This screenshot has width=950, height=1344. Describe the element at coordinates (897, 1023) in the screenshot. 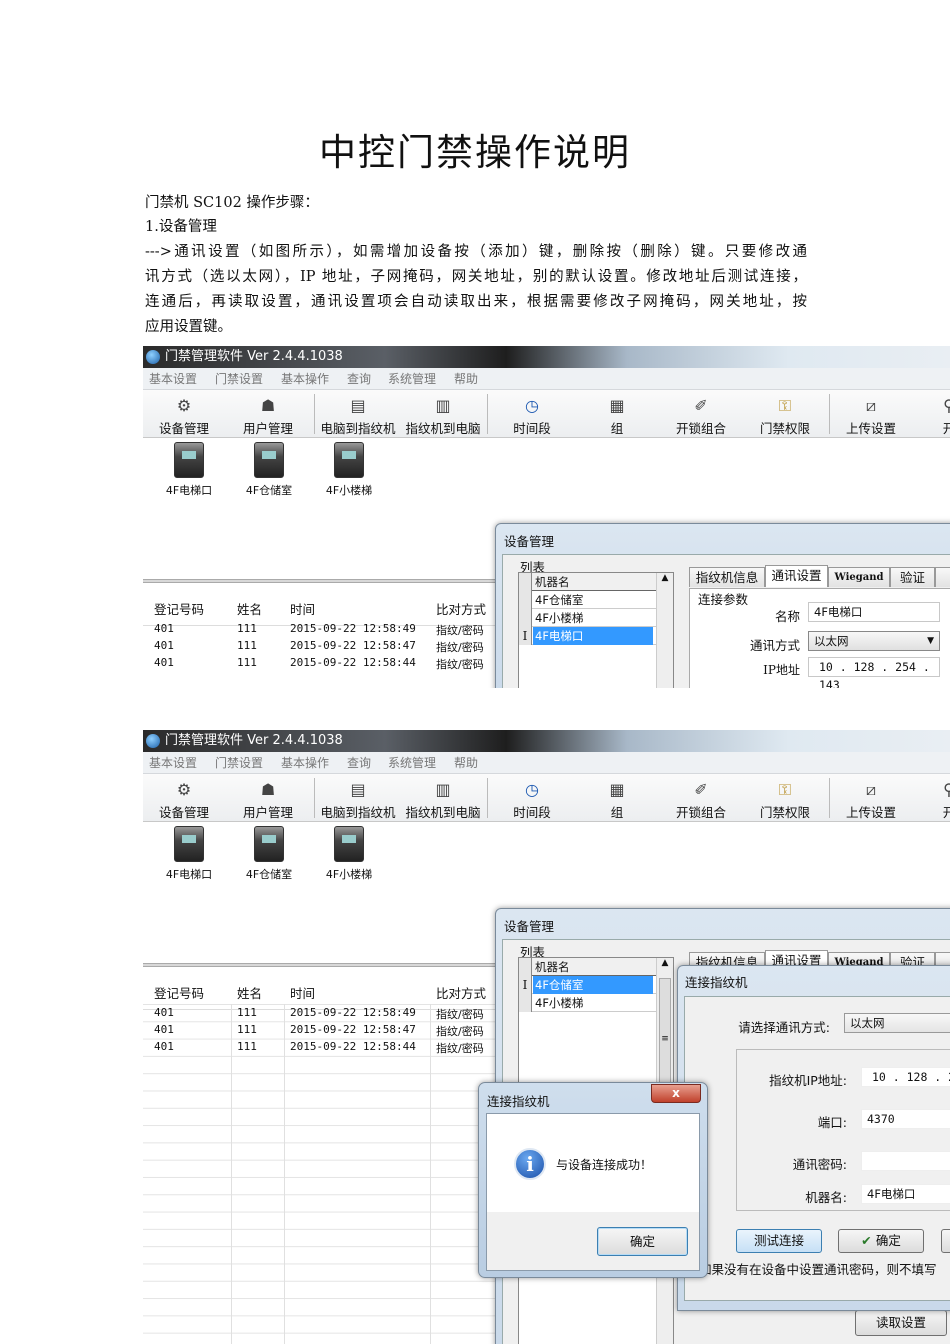

I see `comm-mode-select: 以太网` at that location.